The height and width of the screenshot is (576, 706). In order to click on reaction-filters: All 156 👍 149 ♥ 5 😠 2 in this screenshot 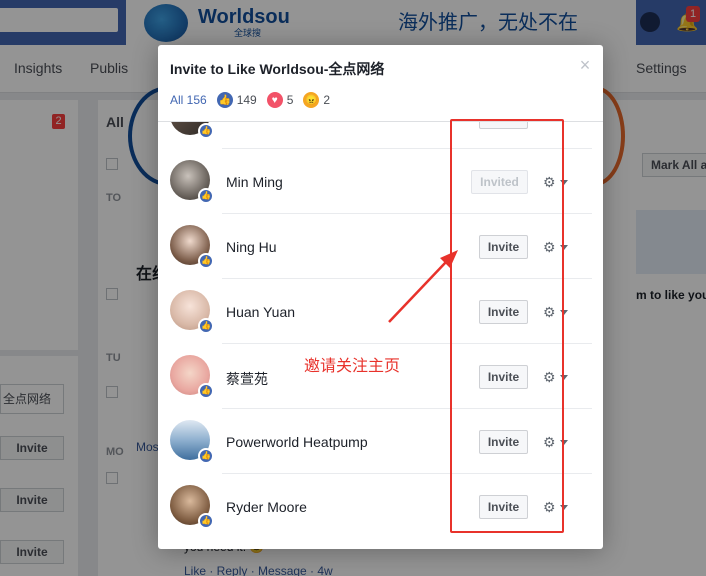, I will do `click(250, 100)`.